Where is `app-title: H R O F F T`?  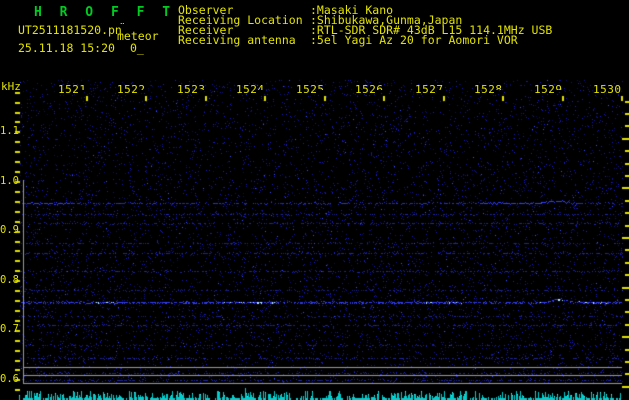
app-title: H R O F F T is located at coordinates (105, 12).